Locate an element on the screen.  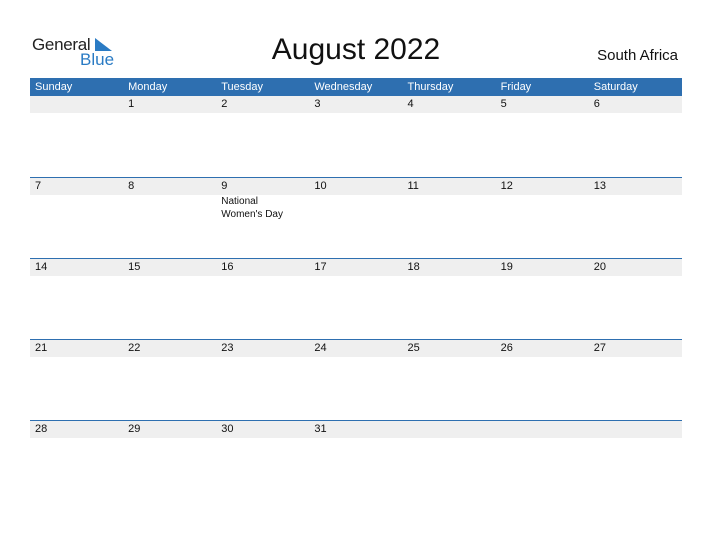
day-number: 9 is located at coordinates (224, 186).